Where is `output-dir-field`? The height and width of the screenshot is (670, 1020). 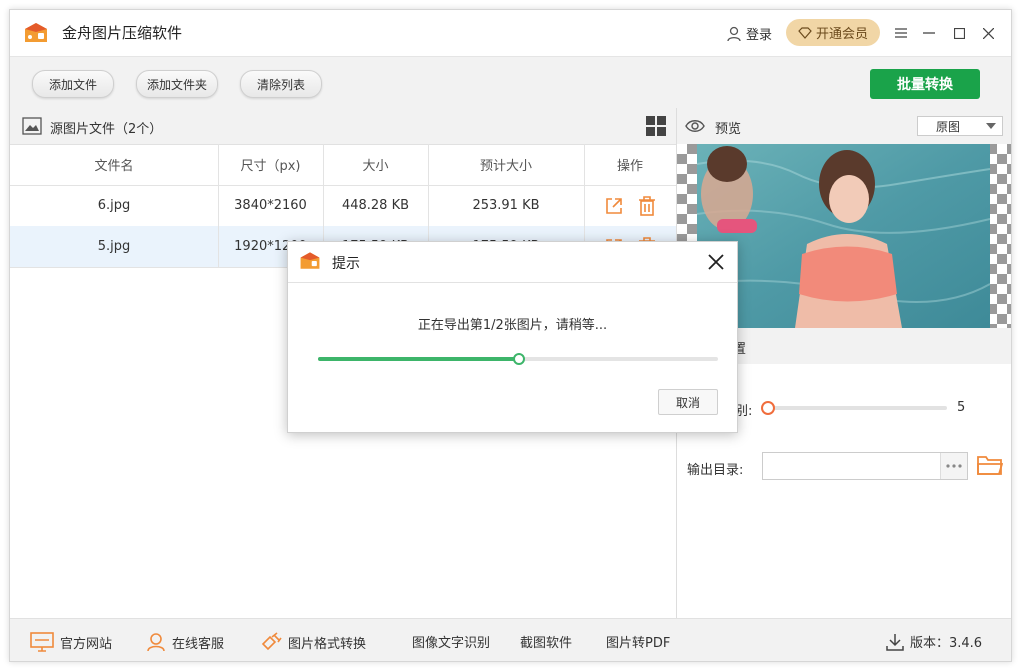 output-dir-field is located at coordinates (865, 466).